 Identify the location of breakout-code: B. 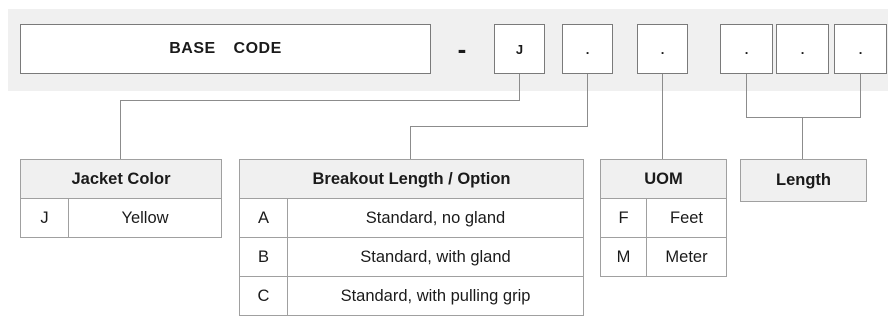
(263, 257).